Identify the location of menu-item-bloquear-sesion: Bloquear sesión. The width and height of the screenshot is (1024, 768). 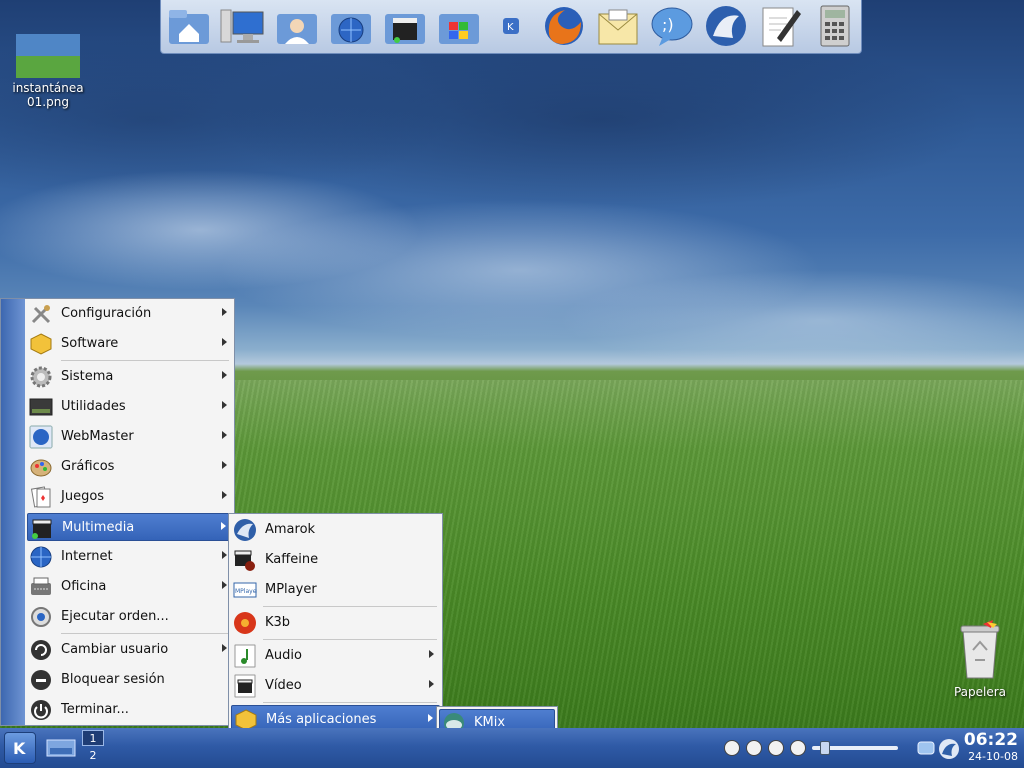
(130, 680).